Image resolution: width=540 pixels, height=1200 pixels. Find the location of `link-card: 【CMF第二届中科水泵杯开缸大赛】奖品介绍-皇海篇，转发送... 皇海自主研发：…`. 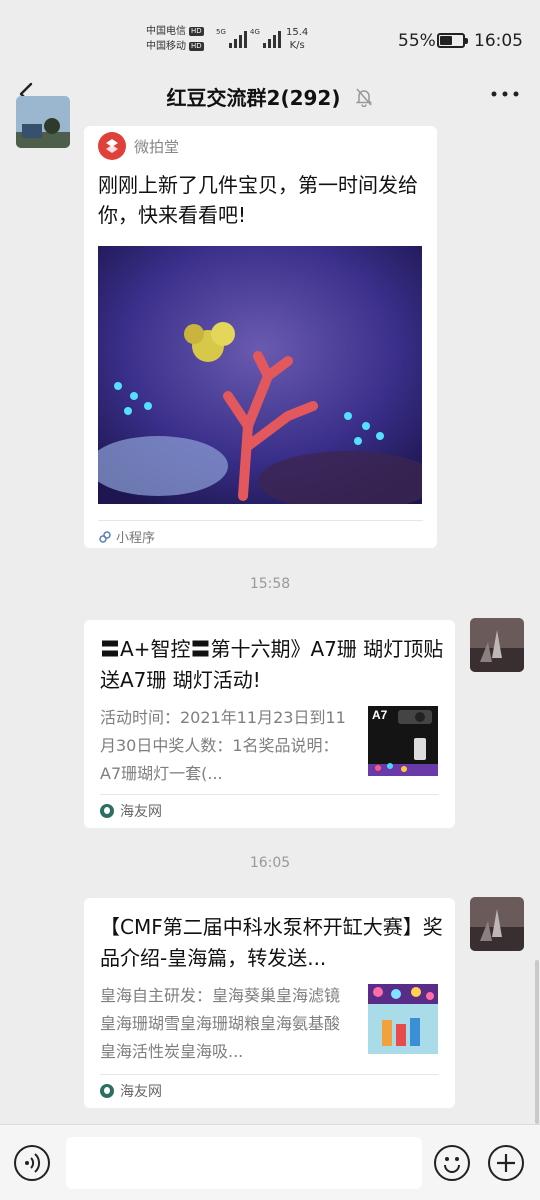

link-card: 【CMF第二届中科水泵杯开缸大赛】奖品介绍-皇海篇，转发送... 皇海自主研发：… is located at coordinates (269, 1003).